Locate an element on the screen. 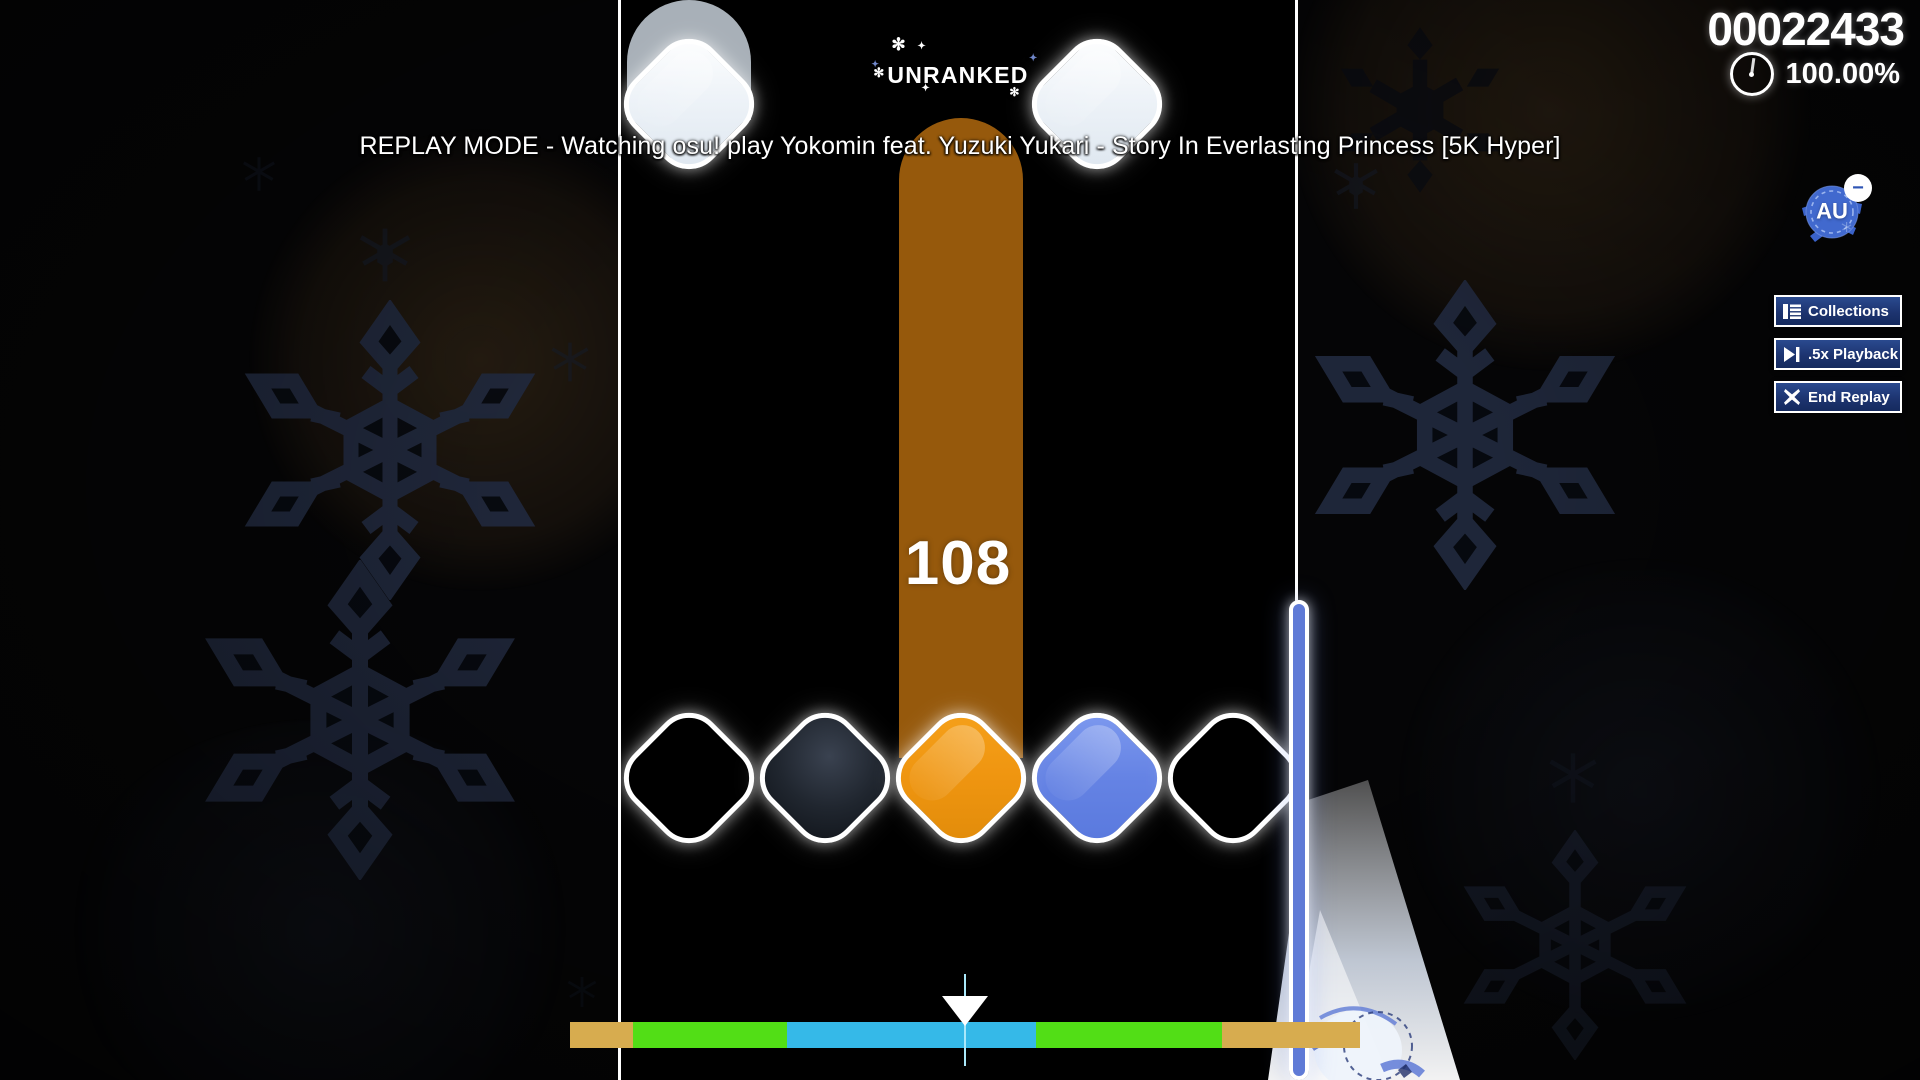 Image resolution: width=1920 pixels, height=1080 pixels. health-bar-fill is located at coordinates (1299, 840).